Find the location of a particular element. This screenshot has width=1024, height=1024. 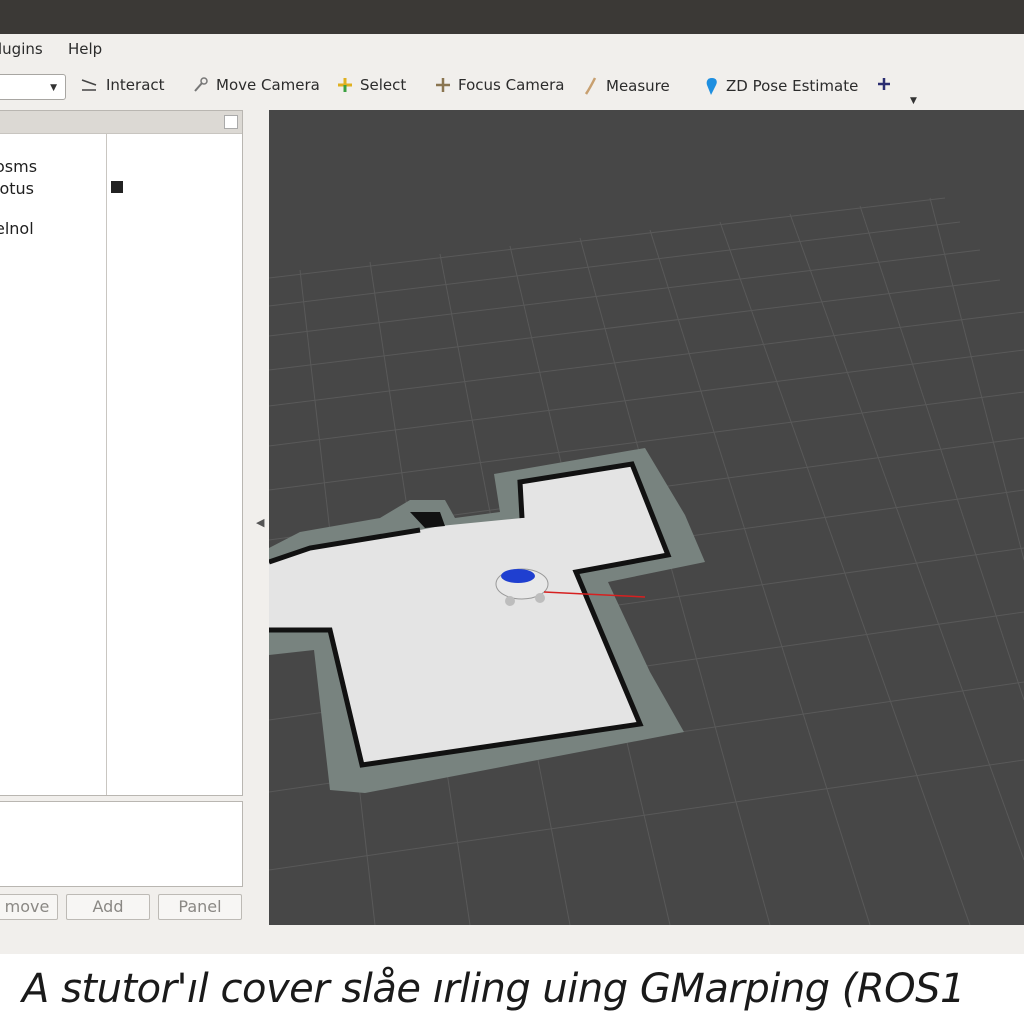

add-tool-button is located at coordinates (884, 84).